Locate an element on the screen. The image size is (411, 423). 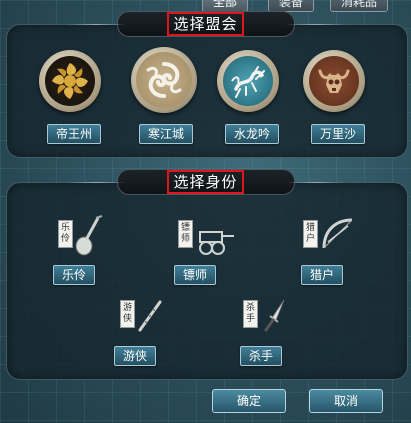
alliance-button-diwangzhou: 帝王州 is located at coordinates (74, 134).